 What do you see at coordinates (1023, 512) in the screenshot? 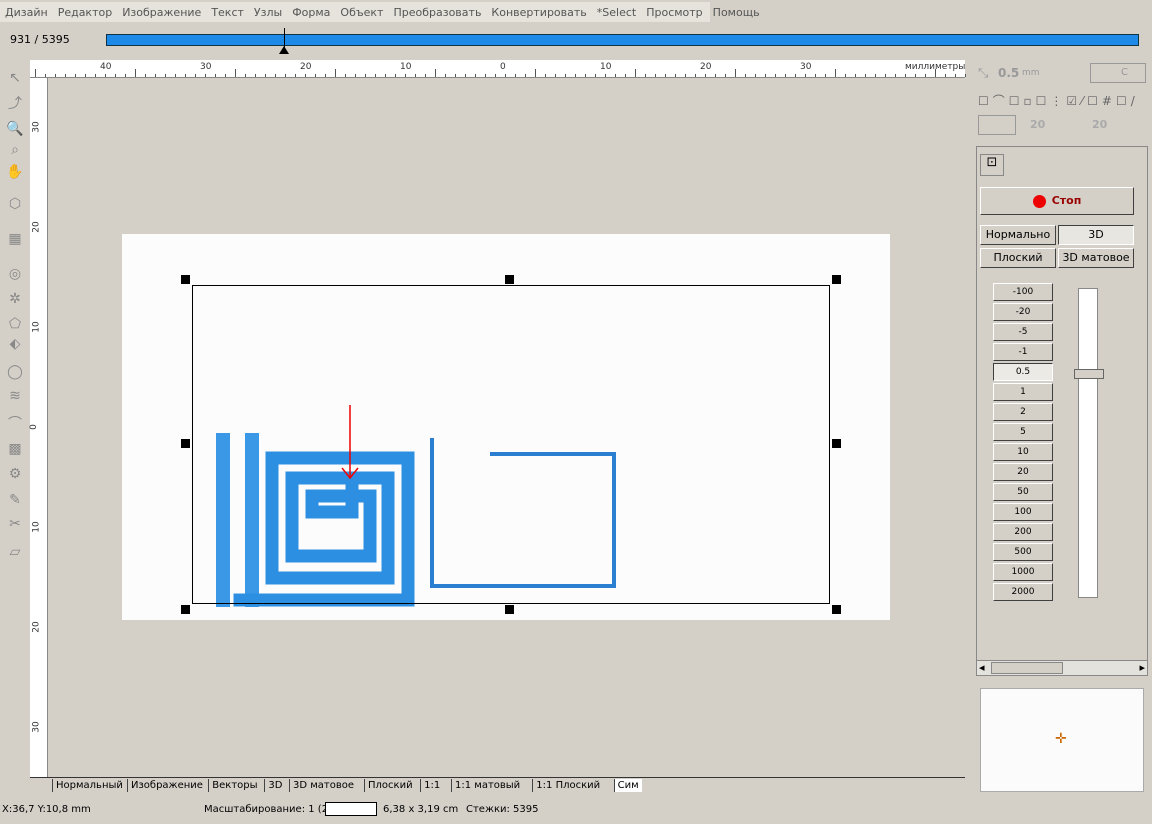
I see `step-button: 100` at bounding box center [1023, 512].